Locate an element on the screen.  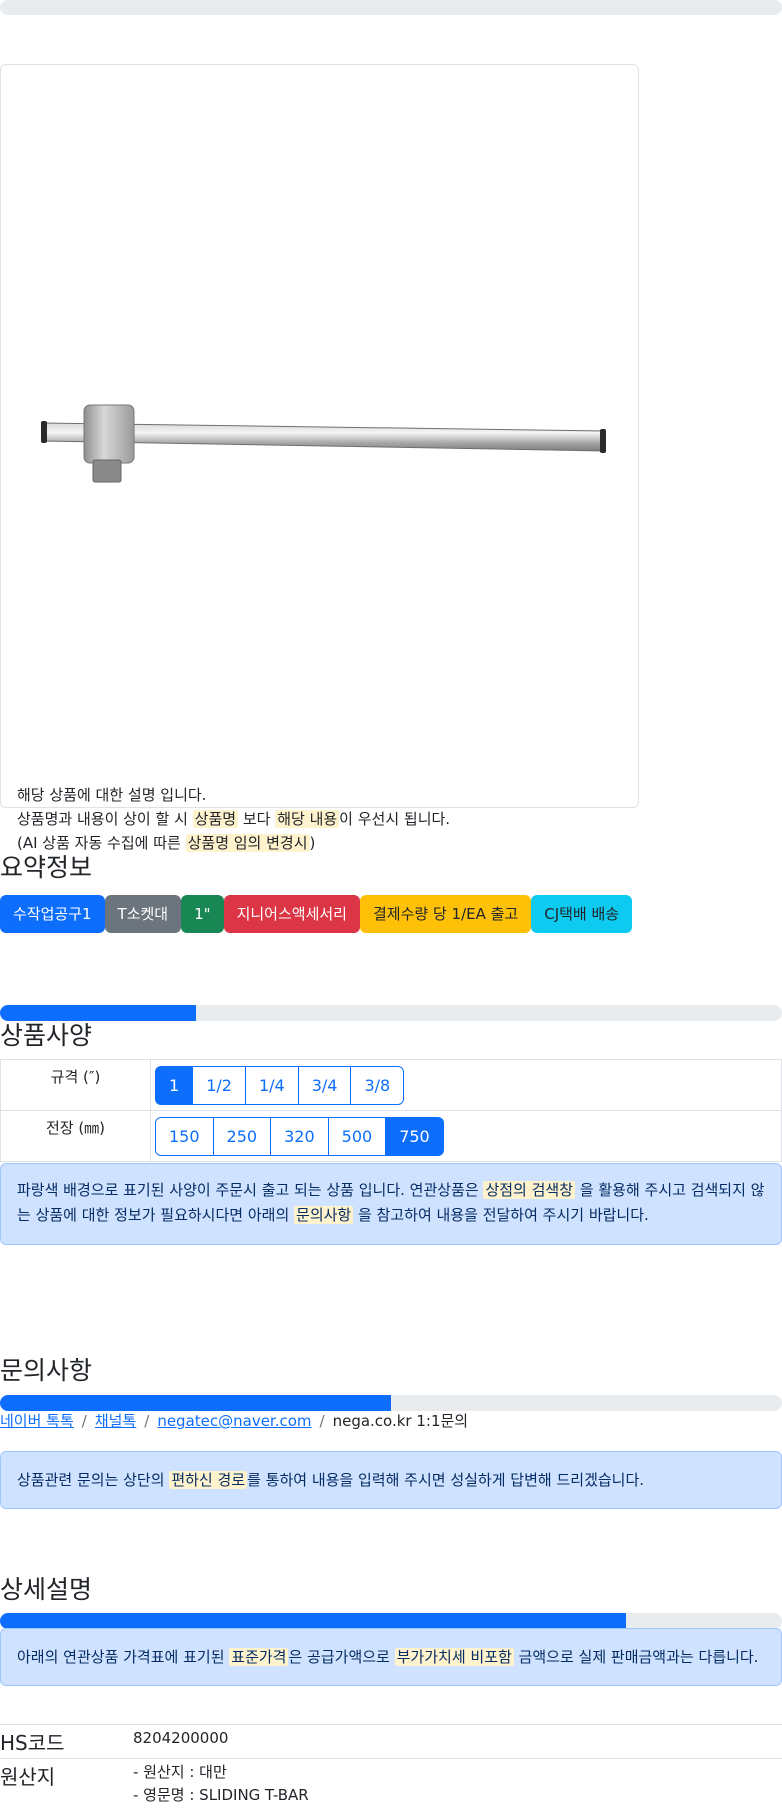
info-row-hs-code: HS코드 8204200000 is located at coordinates (391, 1741).